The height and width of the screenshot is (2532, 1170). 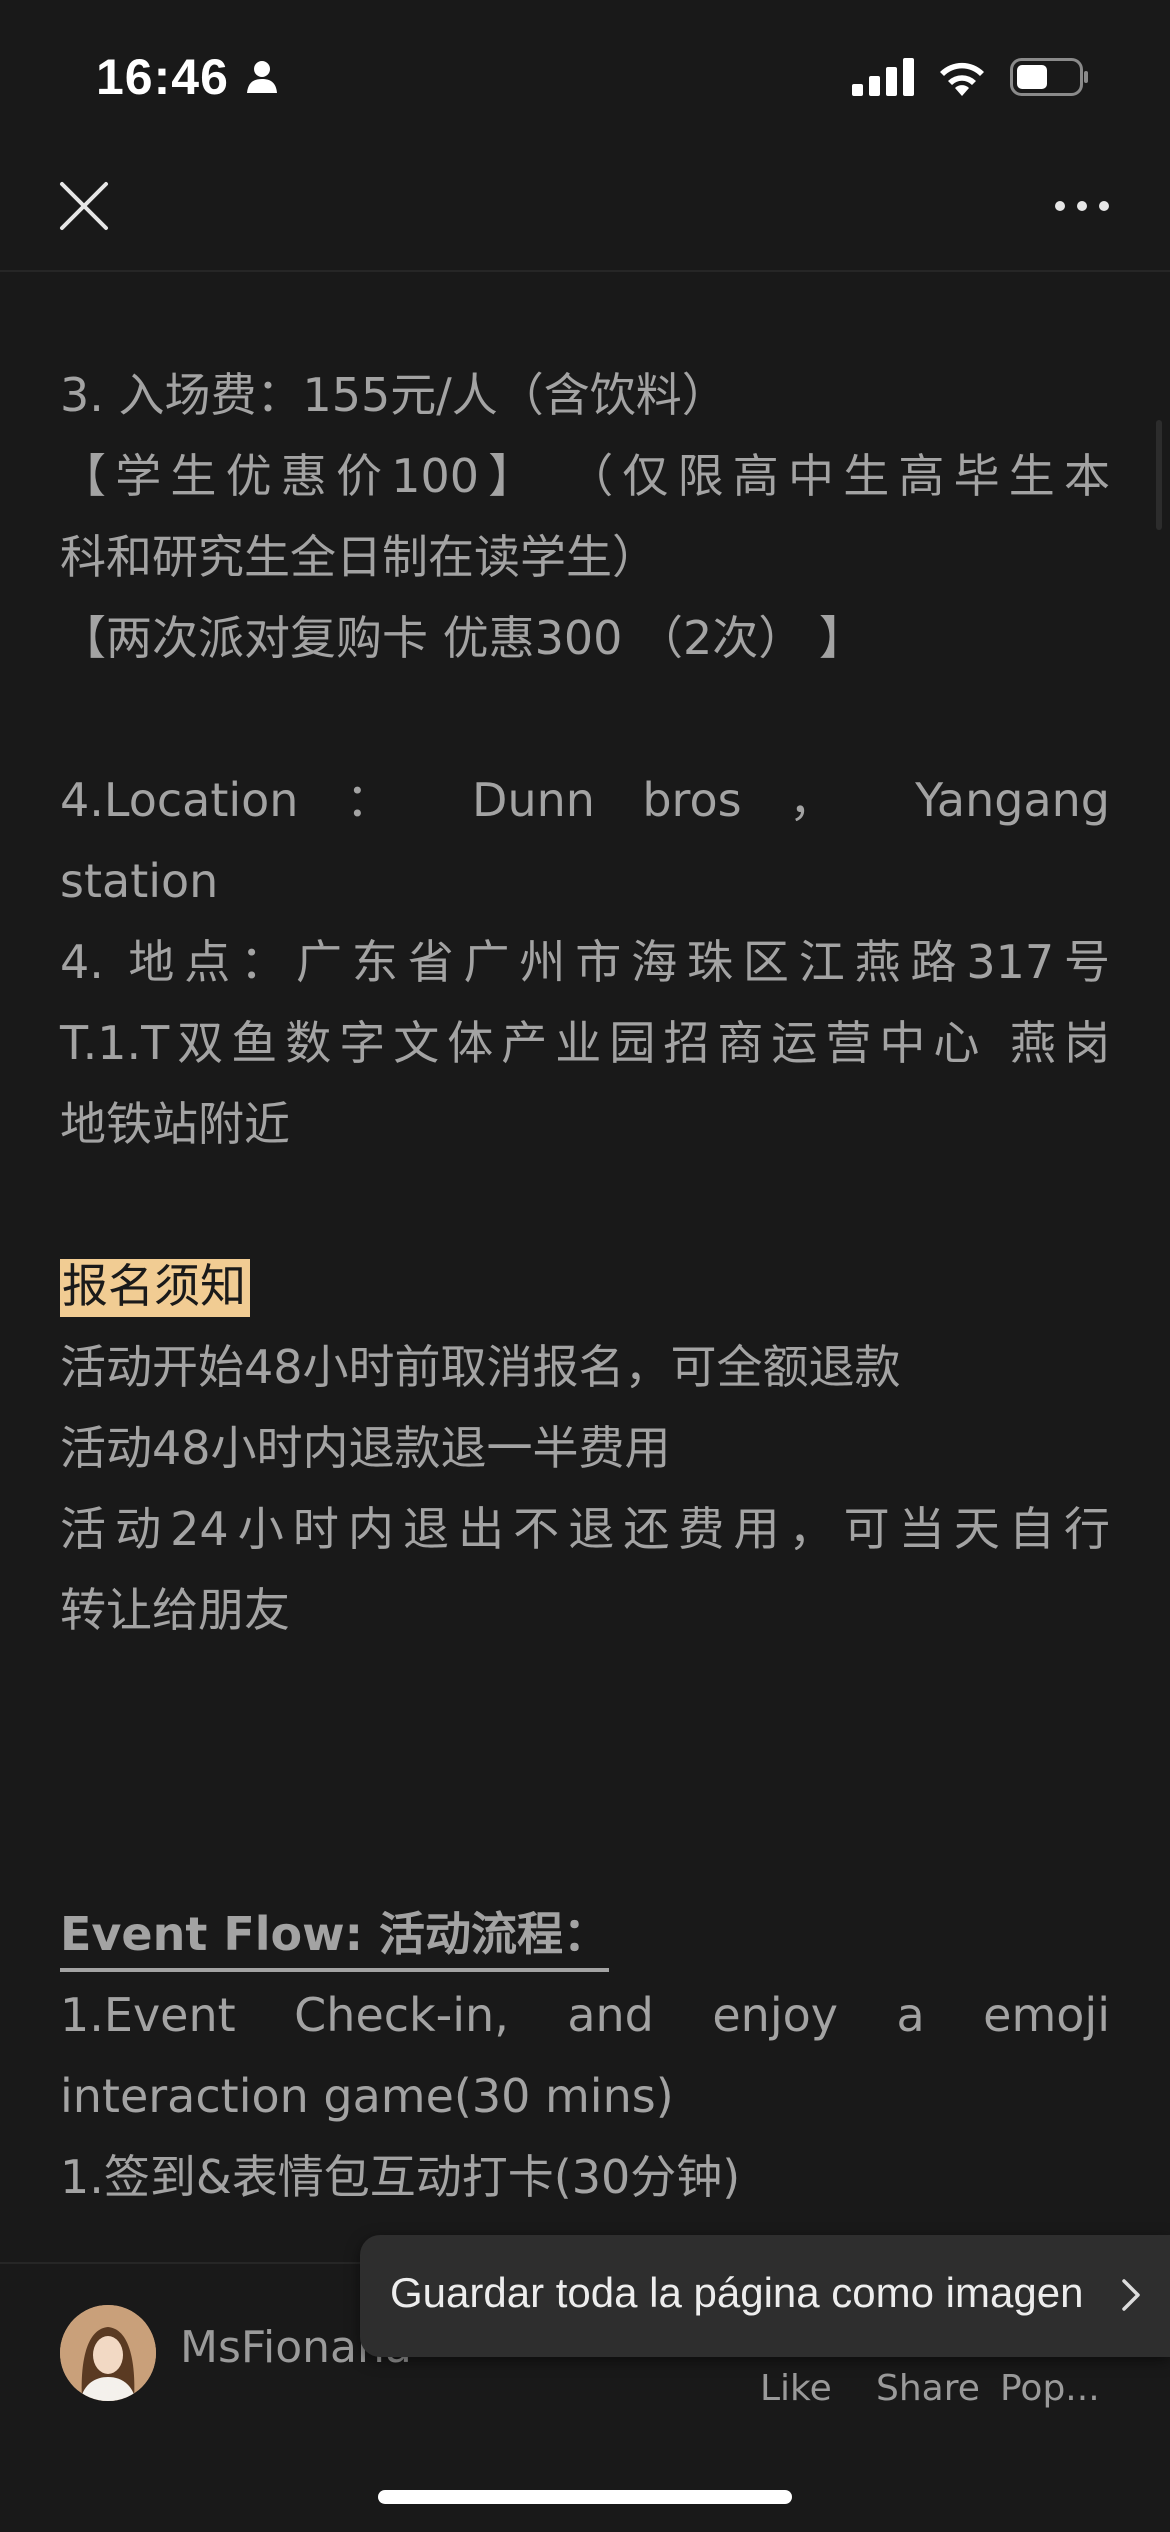 I want to click on wifi-icon, so click(x=962, y=79).